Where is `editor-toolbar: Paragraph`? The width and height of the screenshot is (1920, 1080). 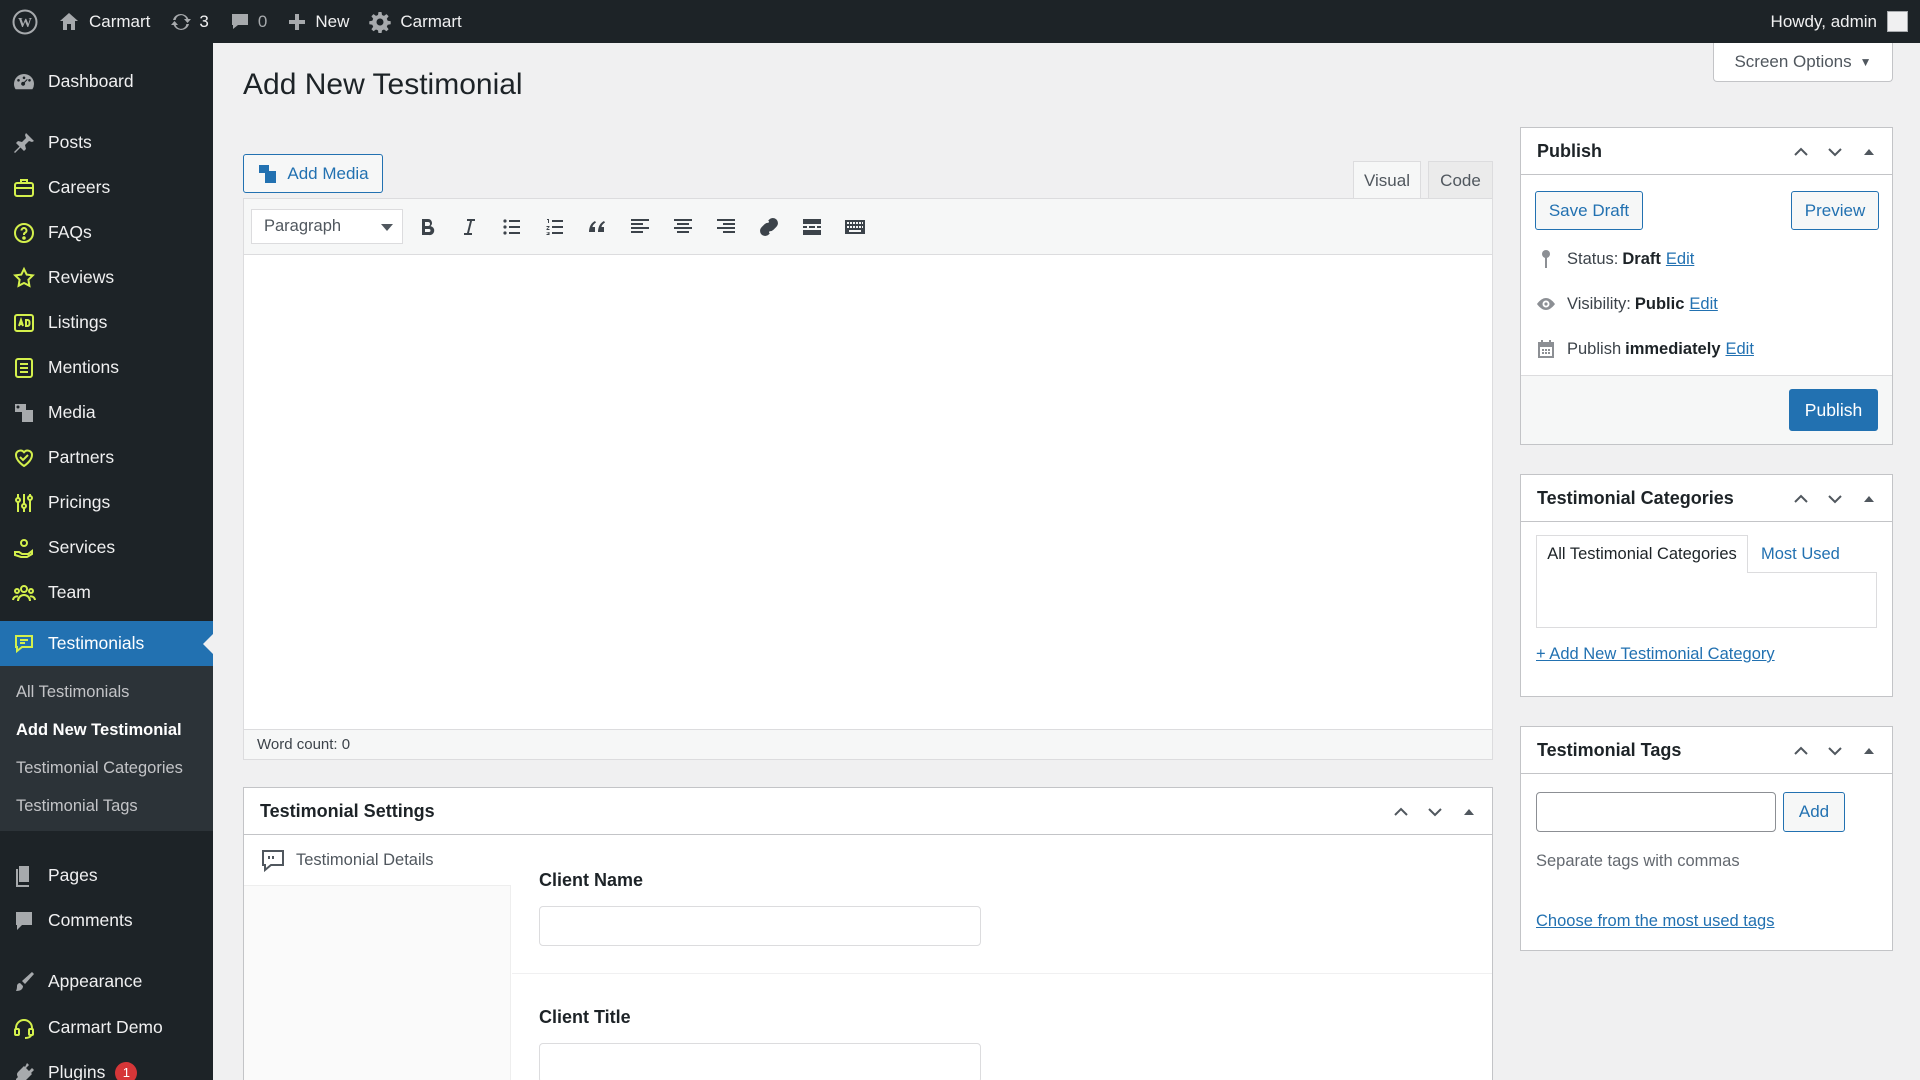 editor-toolbar: Paragraph is located at coordinates (868, 227).